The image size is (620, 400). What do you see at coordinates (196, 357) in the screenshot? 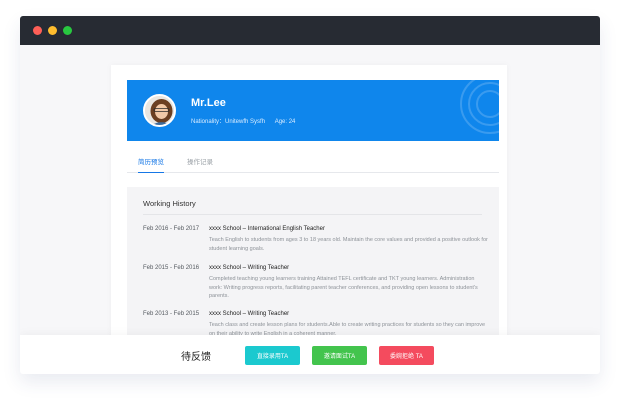
I see `feedback-status: 待反馈` at bounding box center [196, 357].